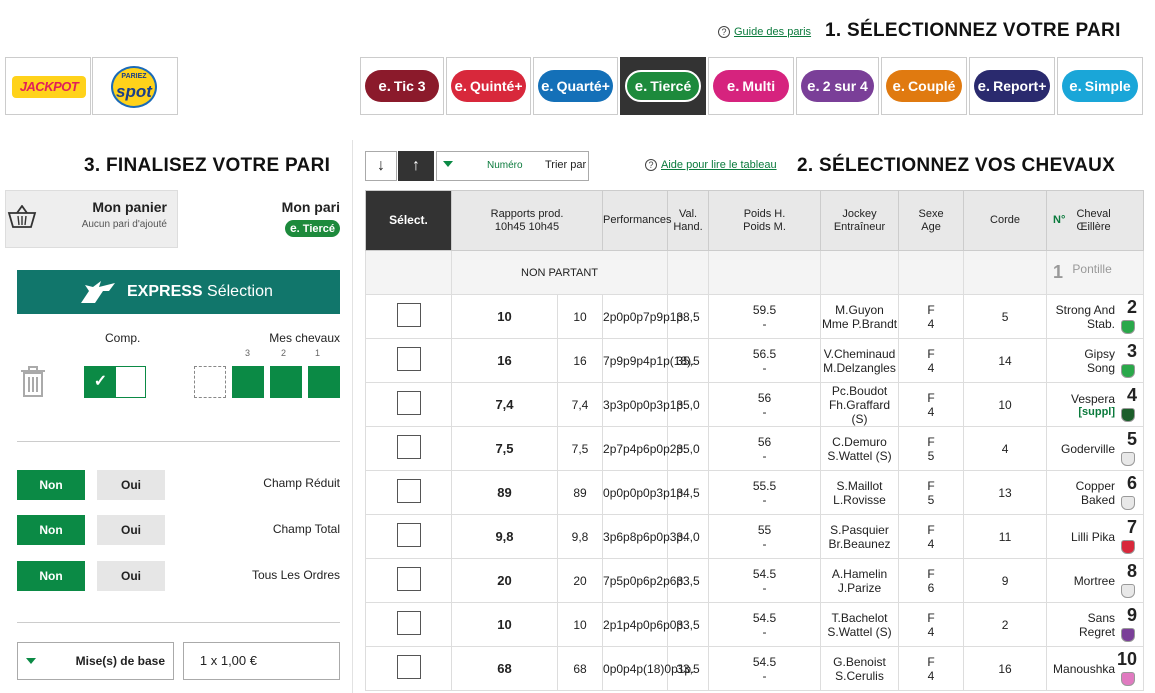 The image size is (1155, 693). What do you see at coordinates (931, 455) in the screenshot?
I see `age-cell: 5` at bounding box center [931, 455].